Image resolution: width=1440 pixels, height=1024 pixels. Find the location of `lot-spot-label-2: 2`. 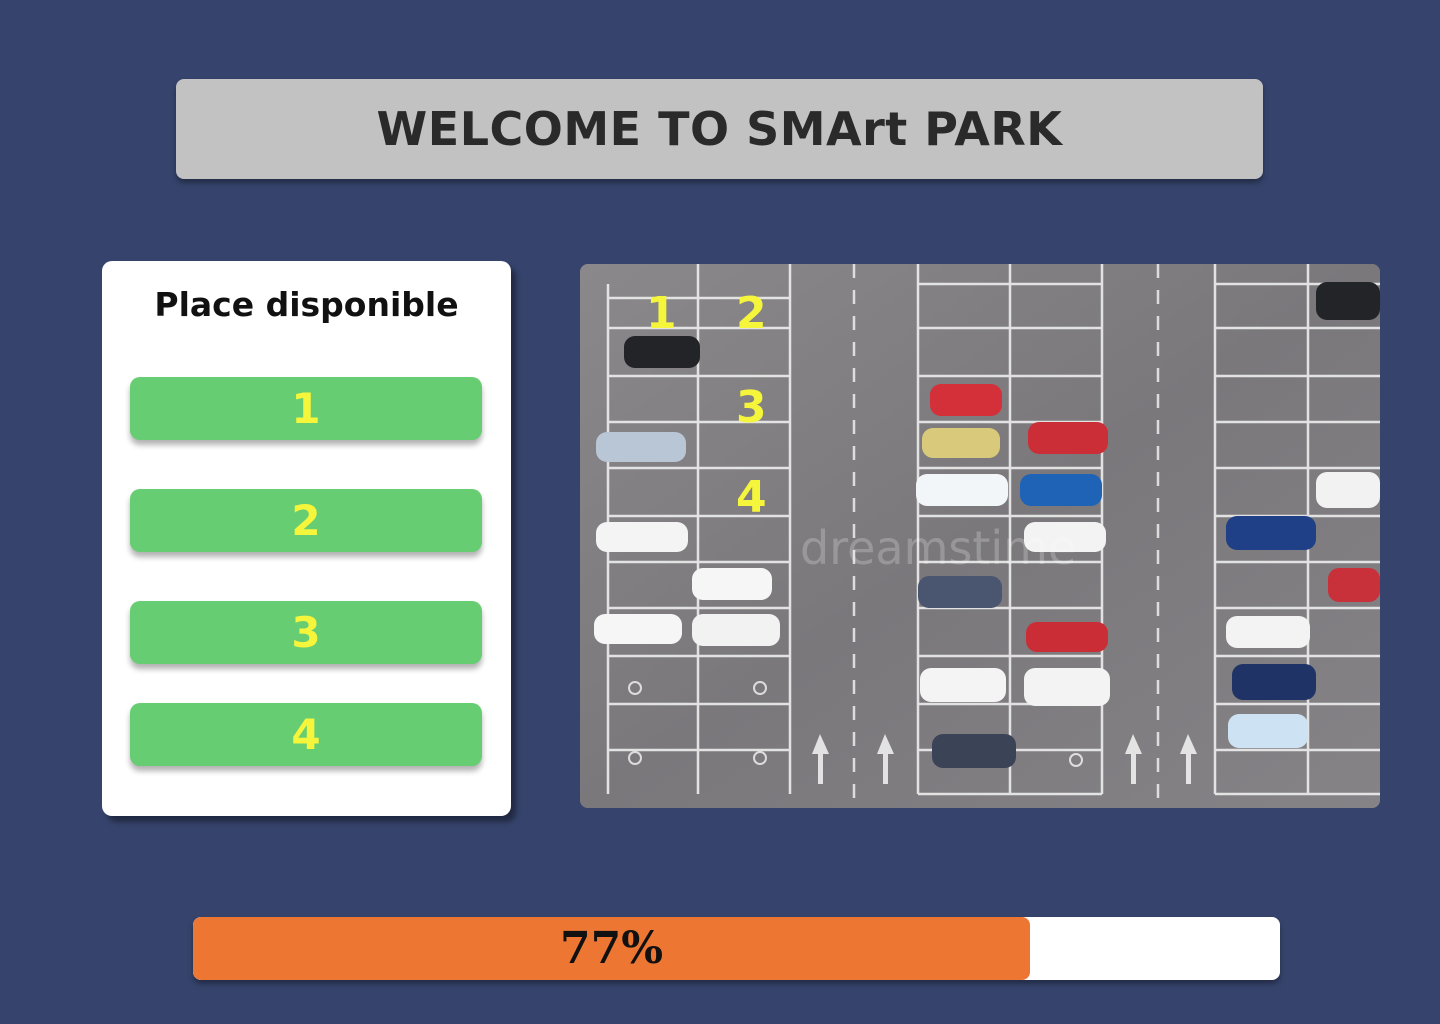

lot-spot-label-2: 2 is located at coordinates (751, 313).